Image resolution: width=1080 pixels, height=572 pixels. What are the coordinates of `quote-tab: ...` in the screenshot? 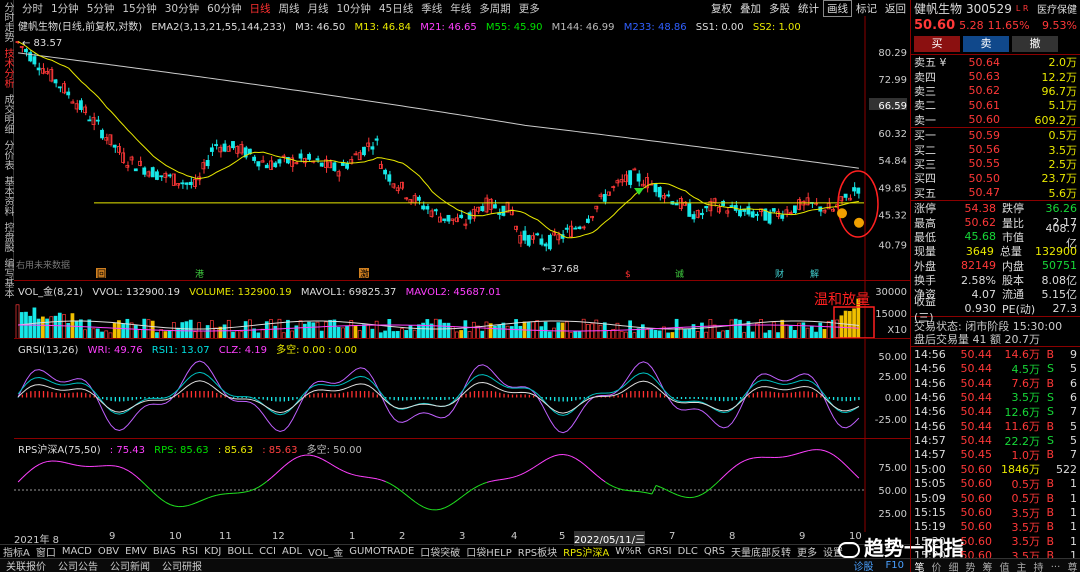 It's located at (1055, 565).